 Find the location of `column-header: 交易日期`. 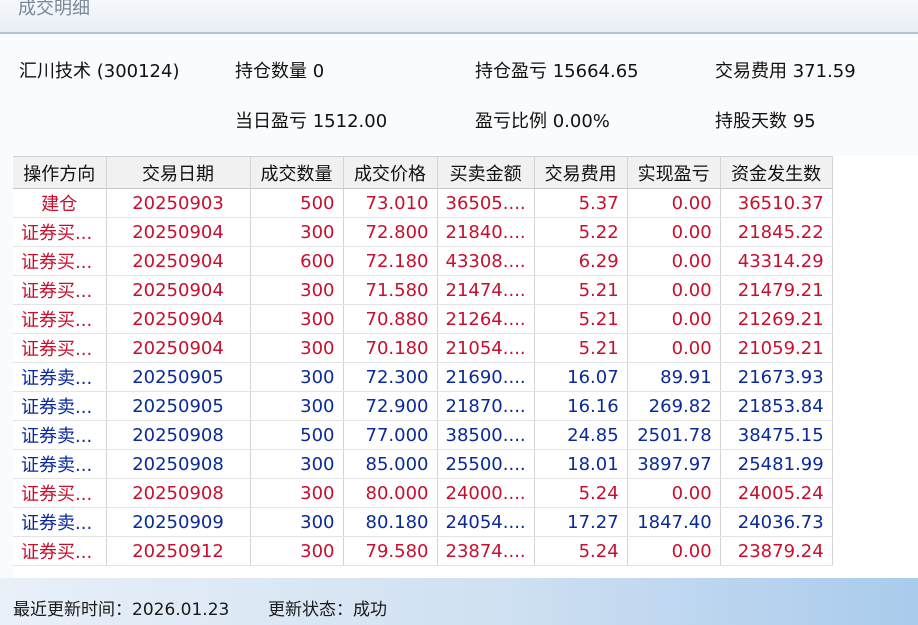

column-header: 交易日期 is located at coordinates (178, 172).